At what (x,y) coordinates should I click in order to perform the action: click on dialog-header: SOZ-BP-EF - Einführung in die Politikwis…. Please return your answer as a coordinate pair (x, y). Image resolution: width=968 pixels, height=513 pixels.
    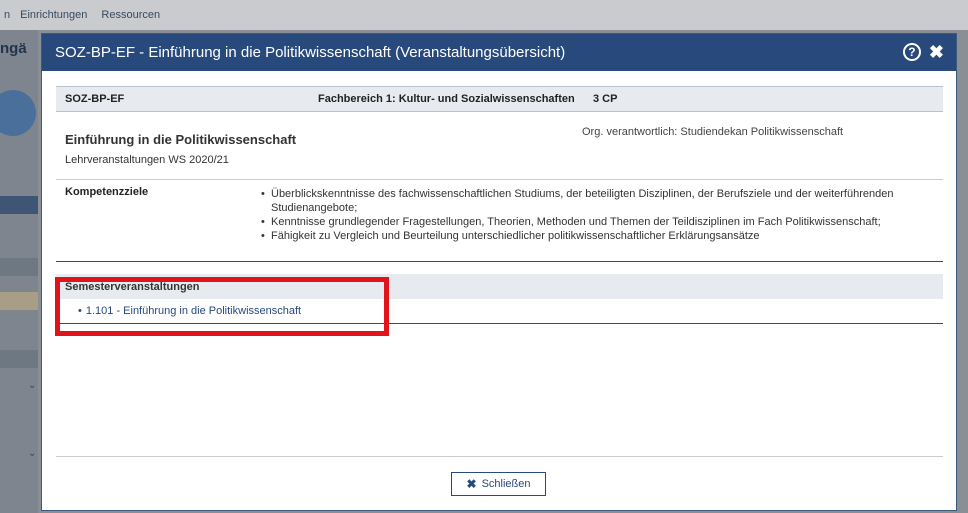
    Looking at the image, I should click on (499, 52).